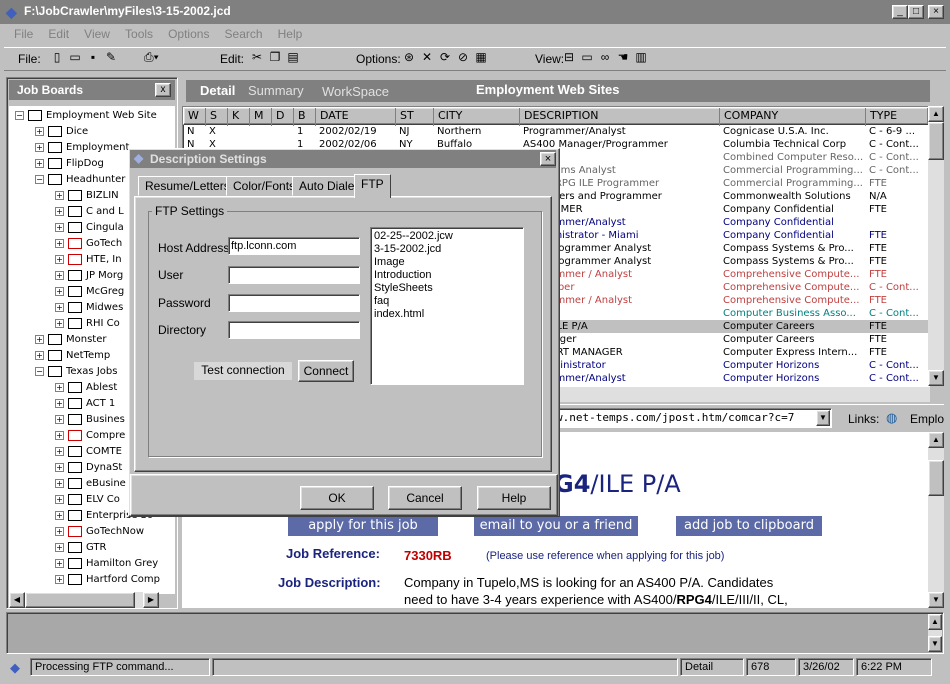  What do you see at coordinates (257, 57) in the screenshot?
I see `cut-icon: ✂` at bounding box center [257, 57].